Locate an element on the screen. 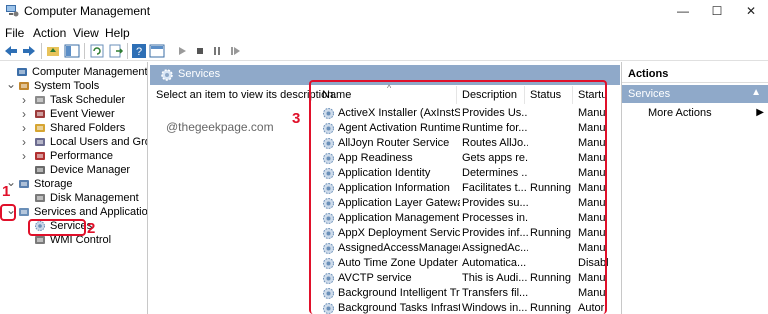 This screenshot has height=314, width=768. disk-icon is located at coordinates (40, 198).